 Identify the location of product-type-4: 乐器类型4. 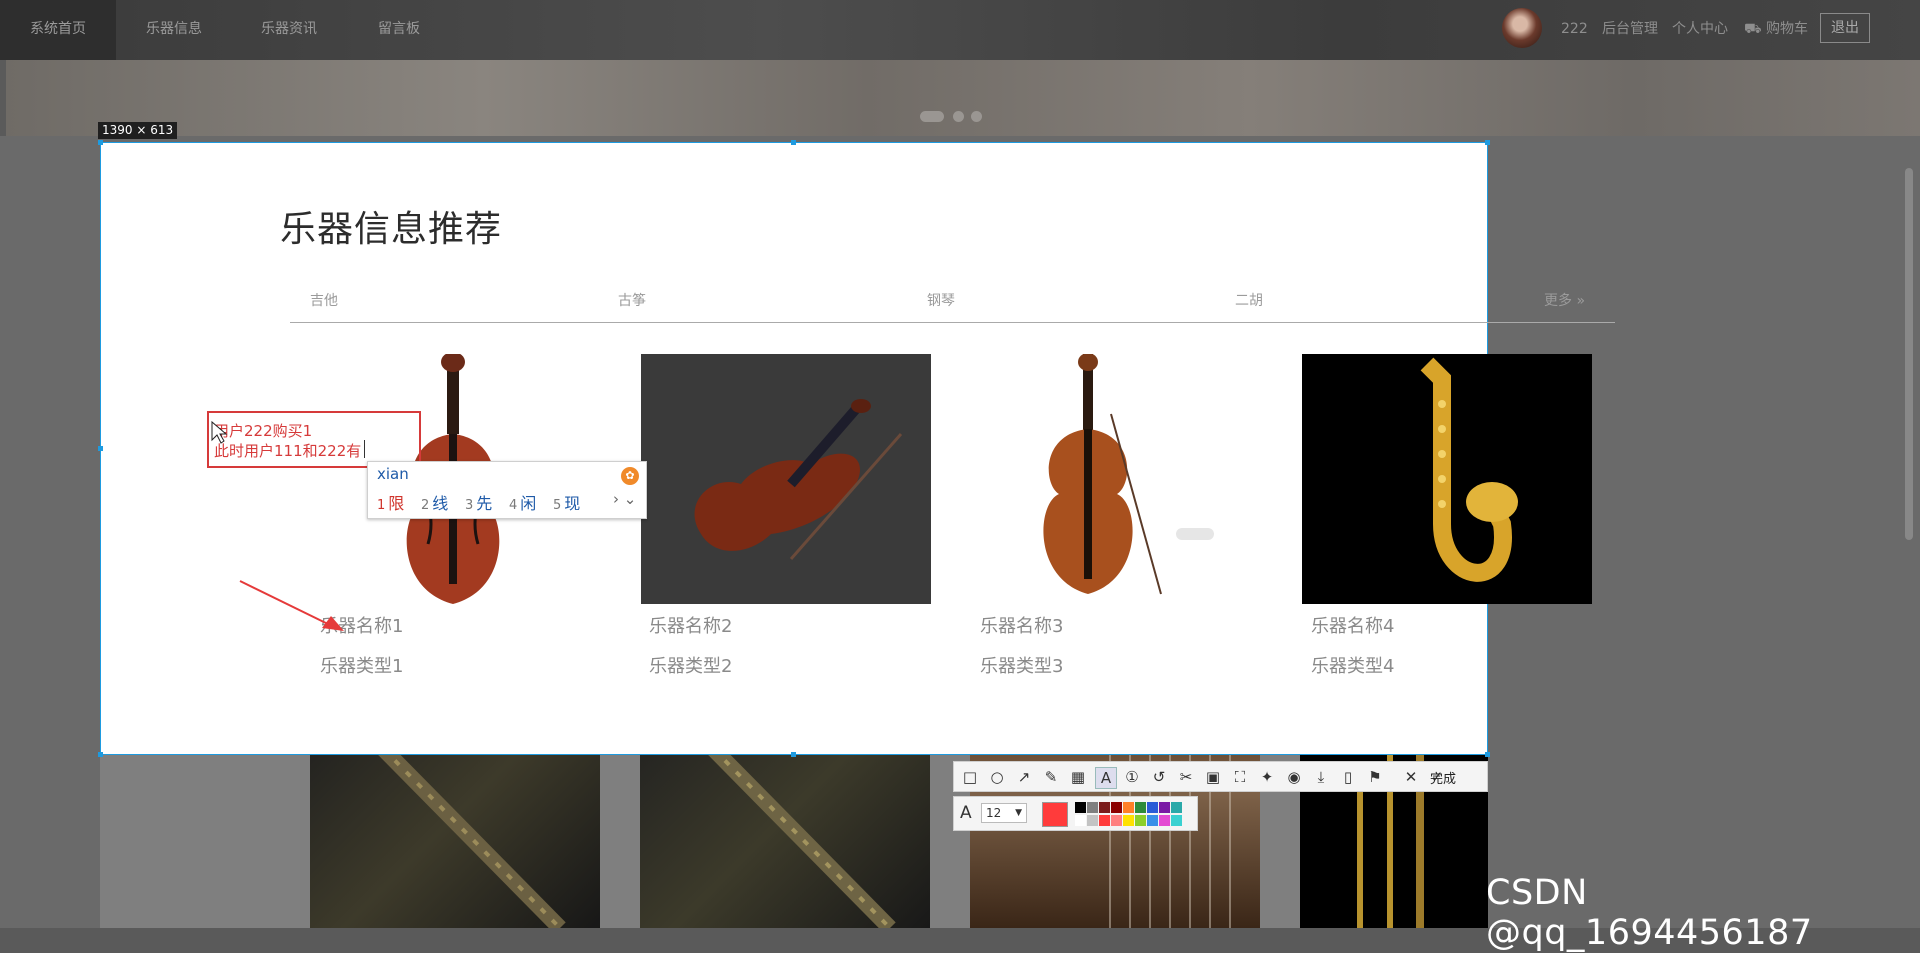
(1353, 666).